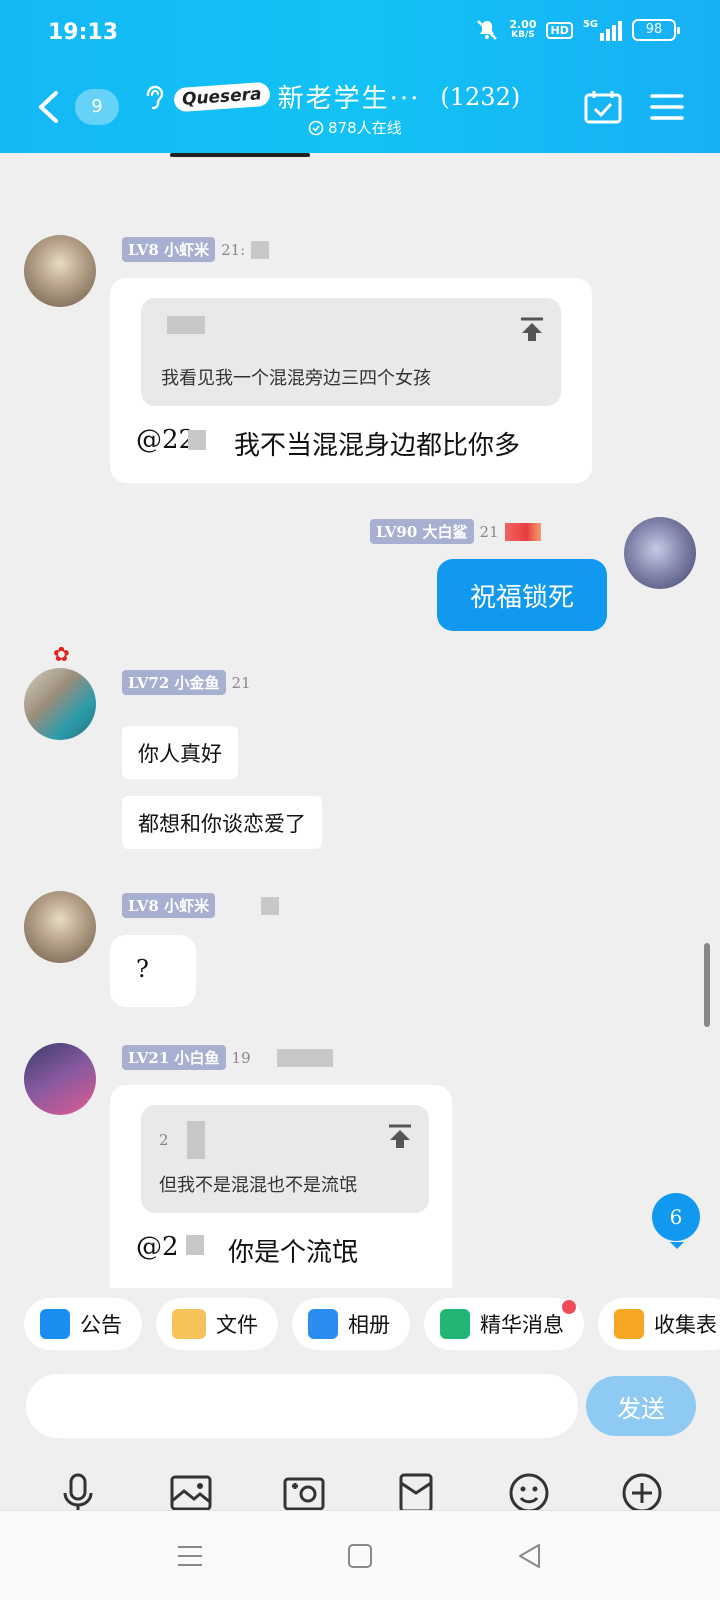  What do you see at coordinates (523, 35) in the screenshot?
I see `speed-unit: KB/S` at bounding box center [523, 35].